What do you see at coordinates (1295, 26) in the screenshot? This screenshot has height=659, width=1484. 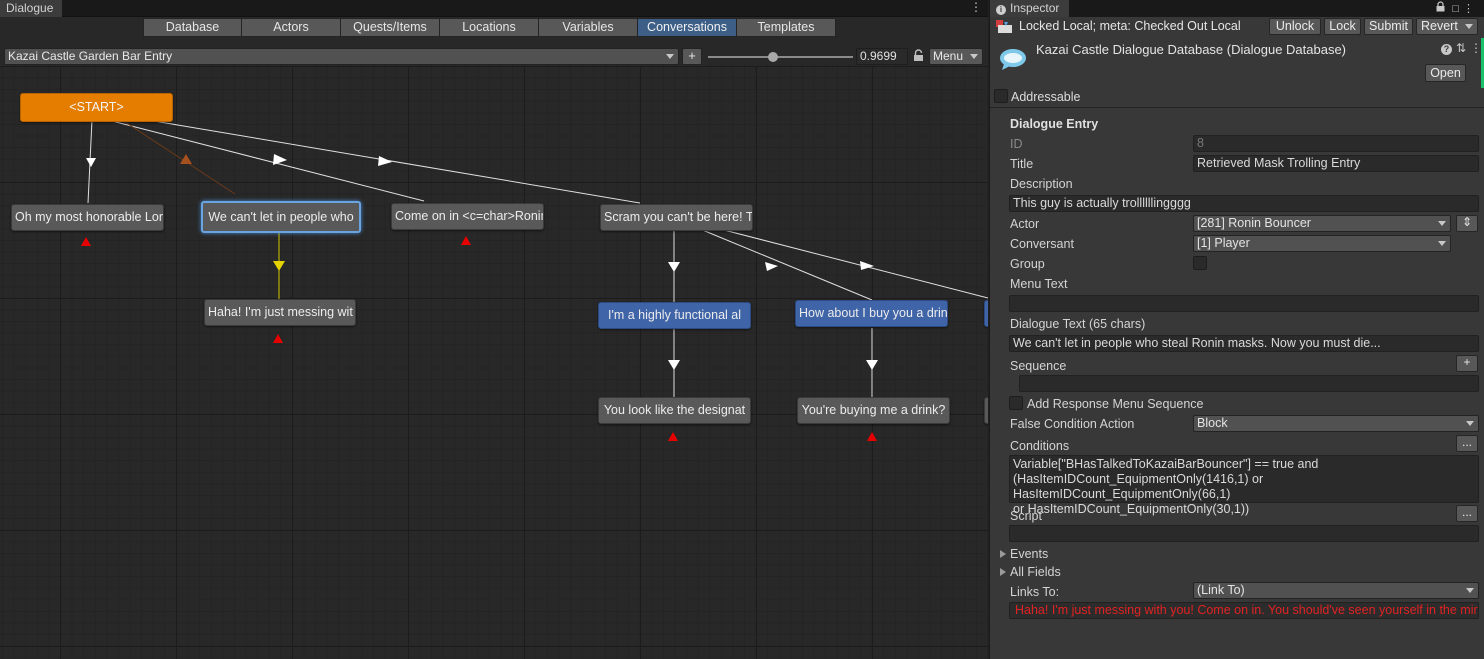 I see `unlock-button: Unlock` at bounding box center [1295, 26].